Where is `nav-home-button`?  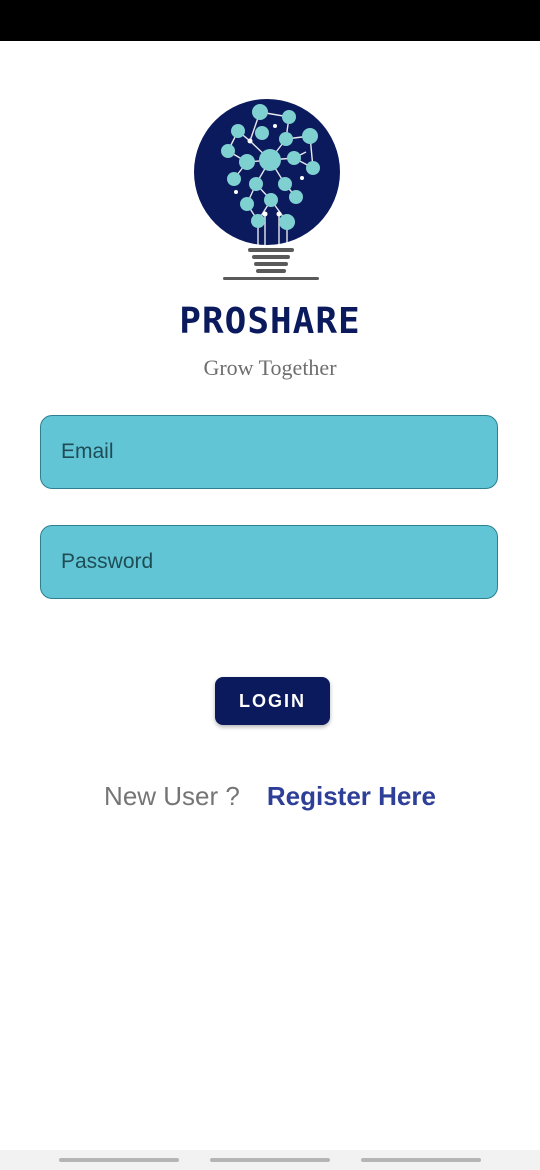 nav-home-button is located at coordinates (270, 1160).